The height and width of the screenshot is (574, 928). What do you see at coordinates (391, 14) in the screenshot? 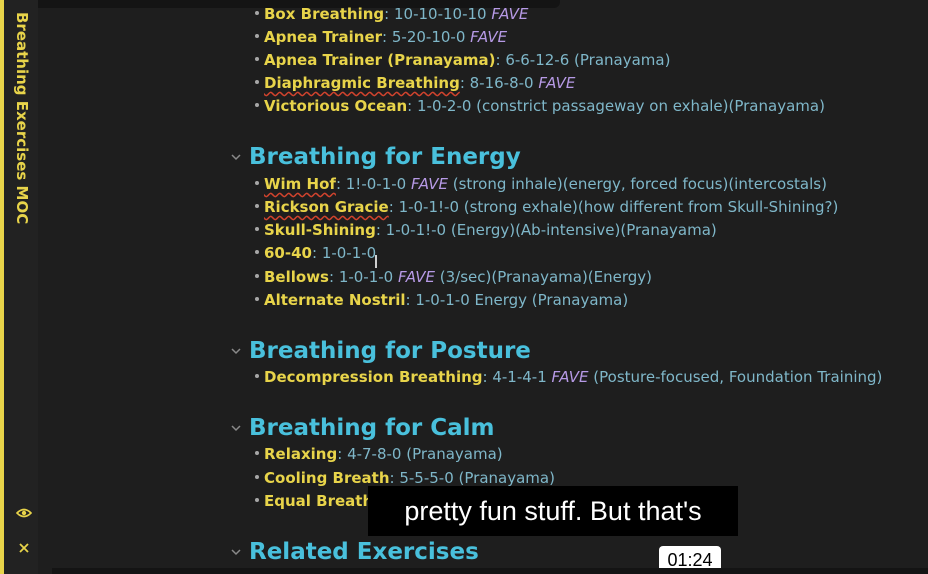
I see `list-item: Box Breathing: 10-10-10-10 FAVE` at bounding box center [391, 14].